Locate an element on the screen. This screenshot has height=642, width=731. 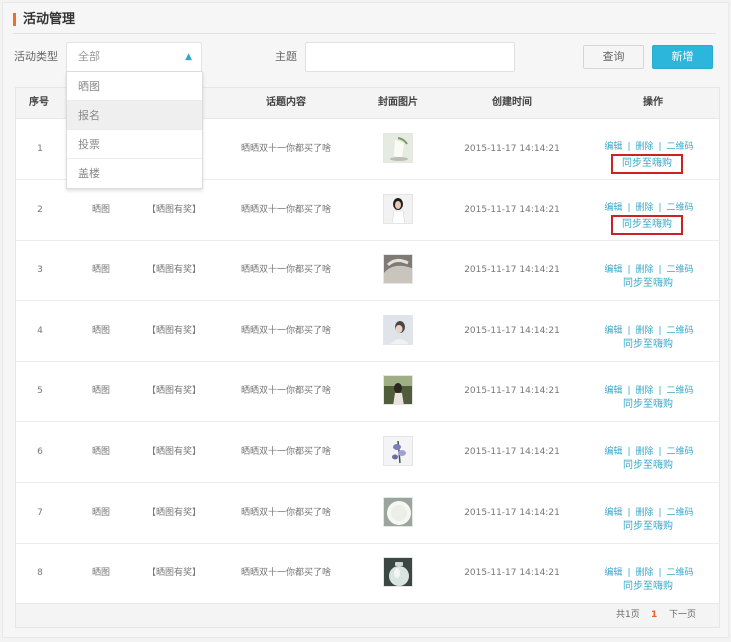
header-created: 创建时间 is located at coordinates (512, 102).